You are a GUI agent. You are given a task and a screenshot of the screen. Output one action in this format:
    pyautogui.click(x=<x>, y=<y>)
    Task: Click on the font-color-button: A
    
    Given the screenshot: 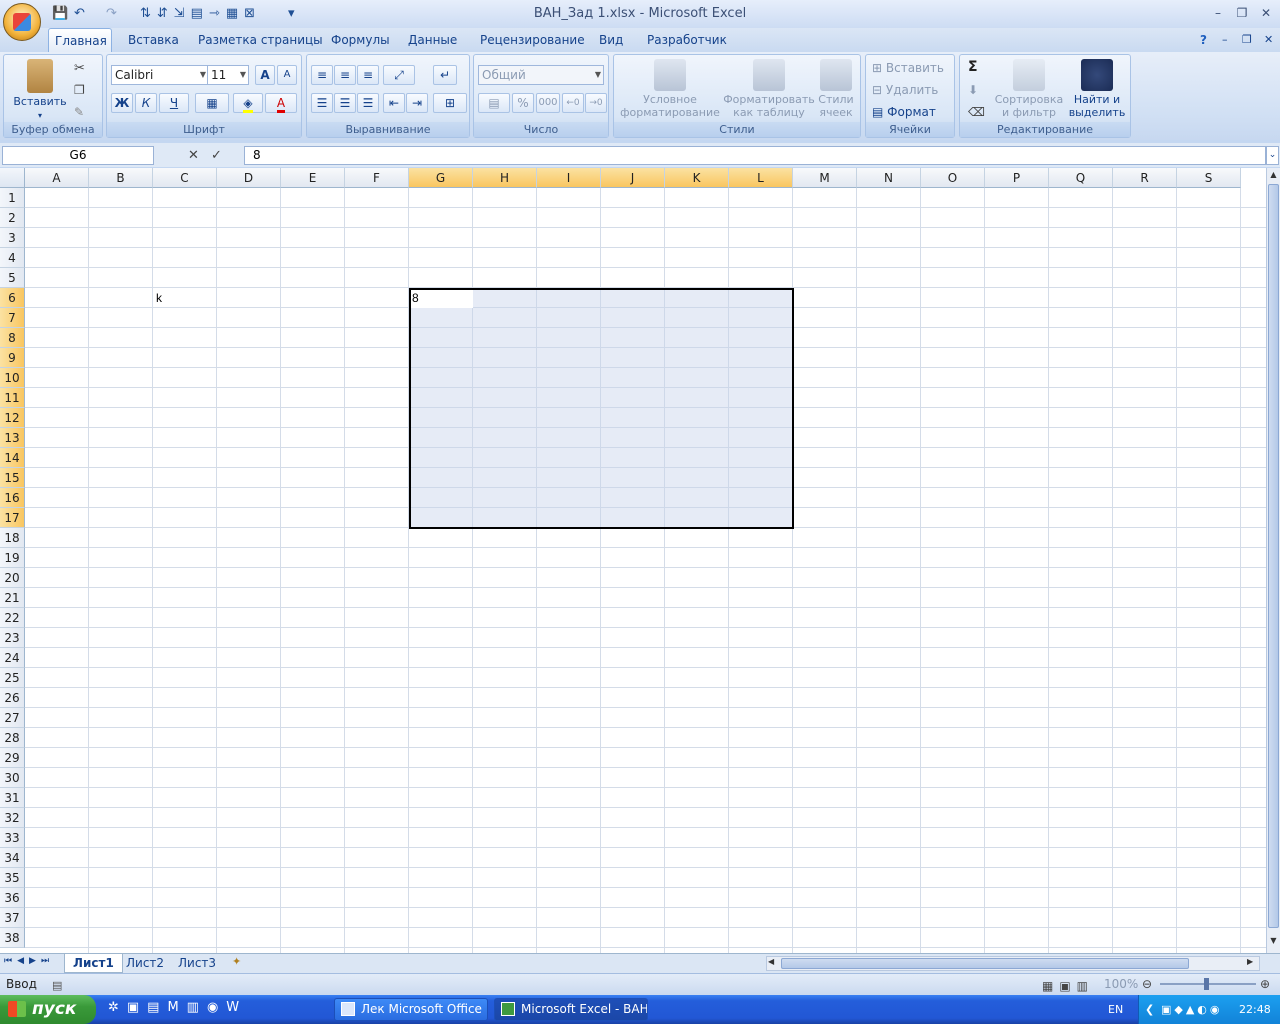 What is the action you would take?
    pyautogui.click(x=281, y=103)
    